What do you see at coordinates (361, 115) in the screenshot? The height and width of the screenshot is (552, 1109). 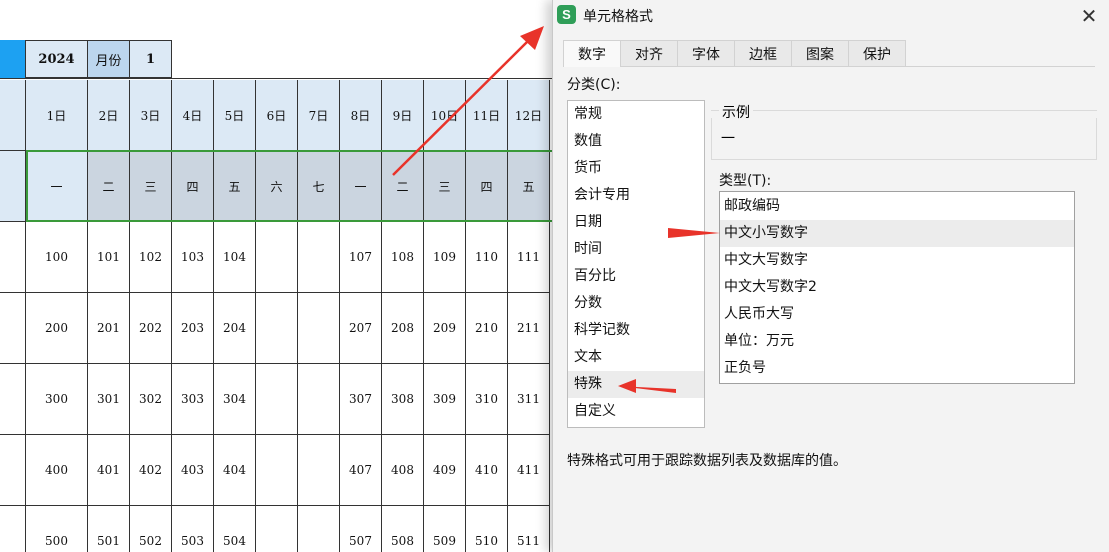 I see `day-header-cell: 8日` at bounding box center [361, 115].